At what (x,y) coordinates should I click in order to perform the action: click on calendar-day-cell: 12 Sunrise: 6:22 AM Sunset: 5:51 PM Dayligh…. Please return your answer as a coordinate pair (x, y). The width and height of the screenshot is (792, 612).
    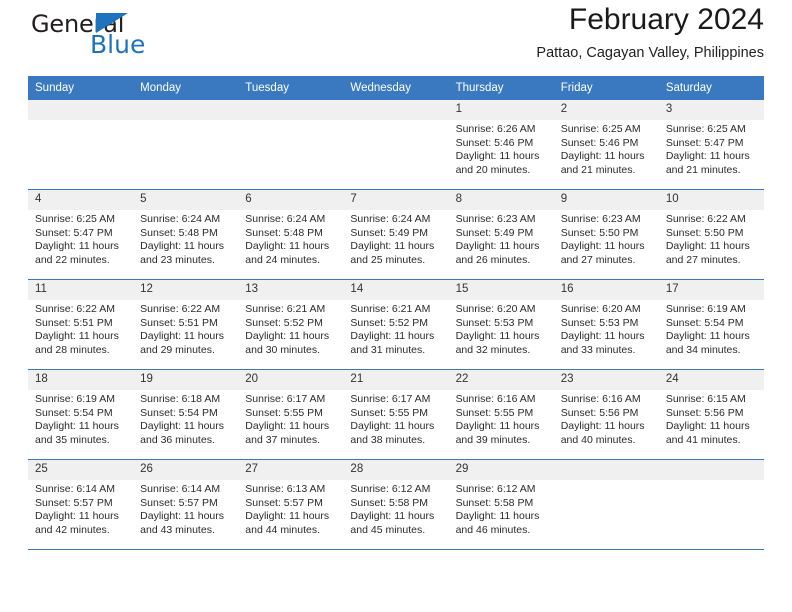
    Looking at the image, I should click on (186, 324).